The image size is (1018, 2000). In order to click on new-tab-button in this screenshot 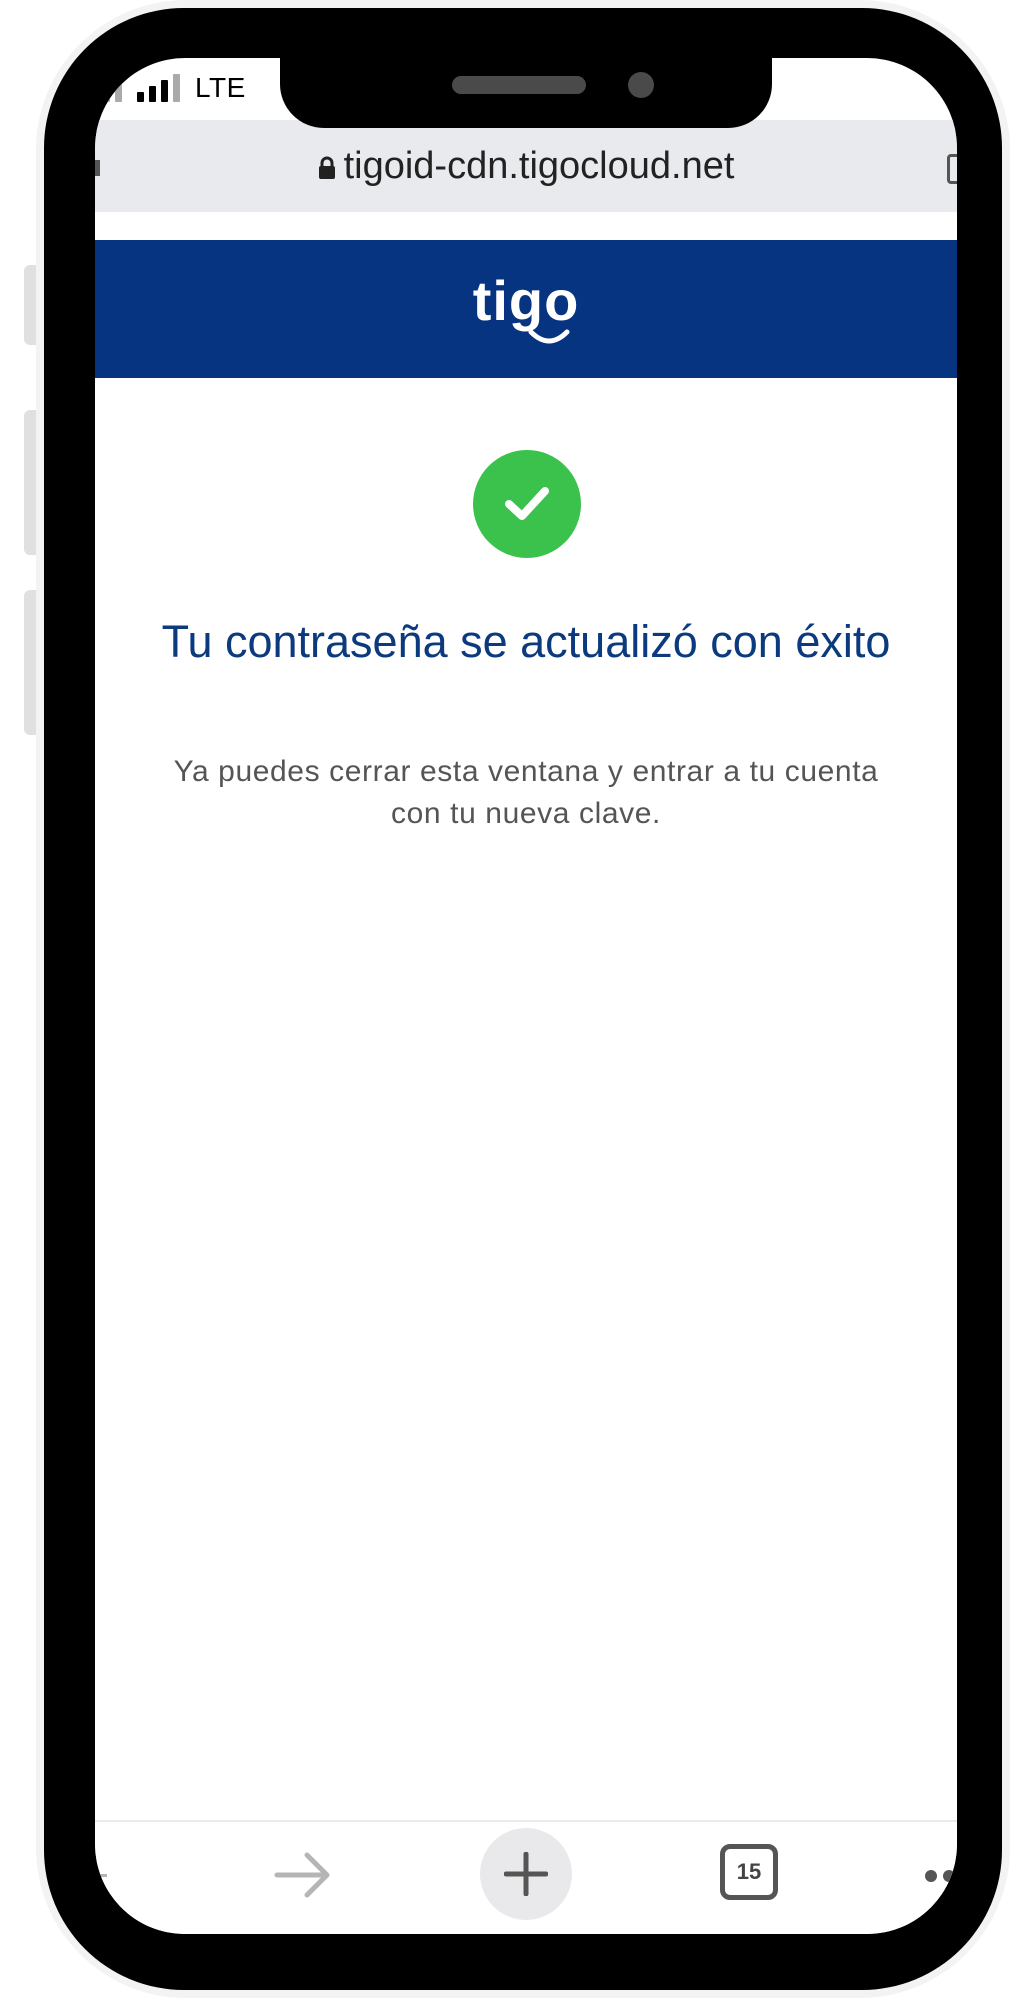, I will do `click(526, 1874)`.